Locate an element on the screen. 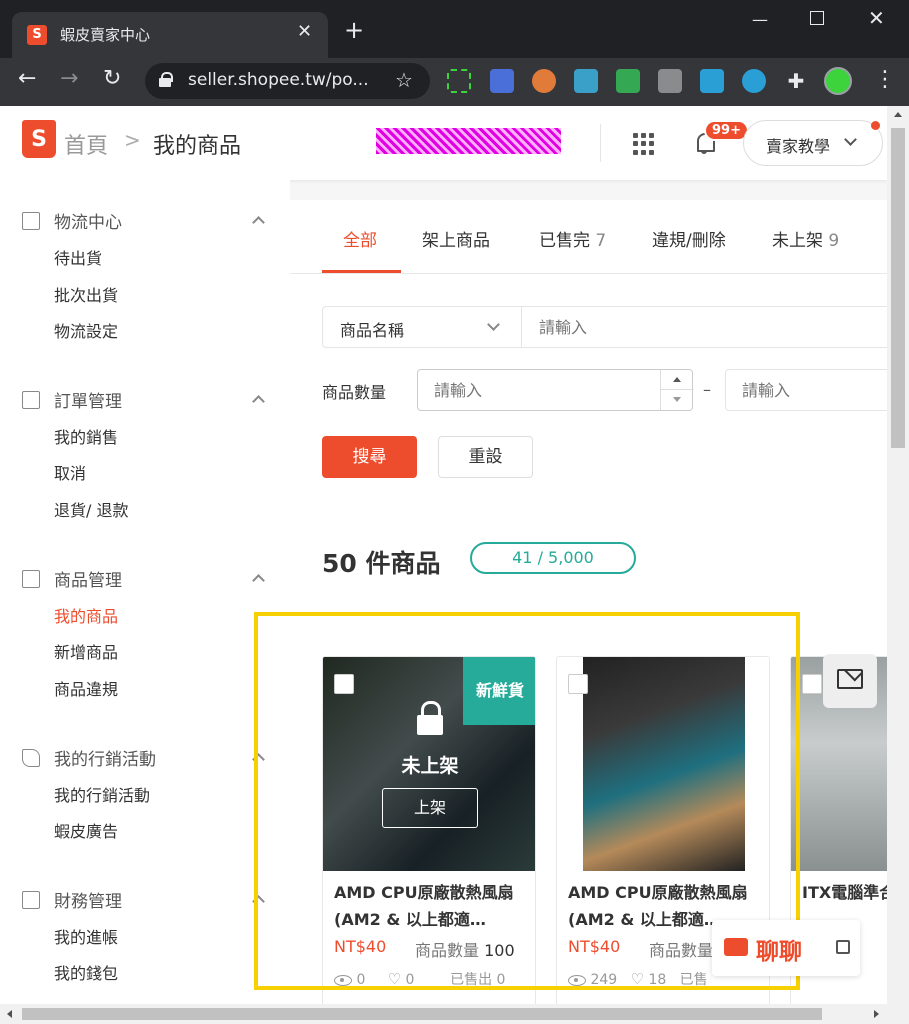  tab-close-icon: ✕ is located at coordinates (304, 31).